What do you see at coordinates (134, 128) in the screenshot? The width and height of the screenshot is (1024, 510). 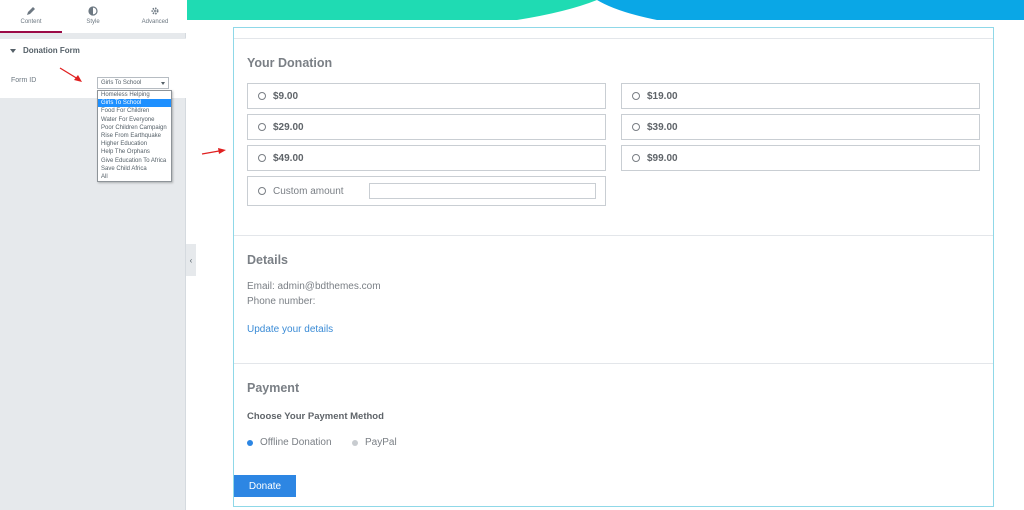 I see `dropdown-option: Poor Children Campaign` at bounding box center [134, 128].